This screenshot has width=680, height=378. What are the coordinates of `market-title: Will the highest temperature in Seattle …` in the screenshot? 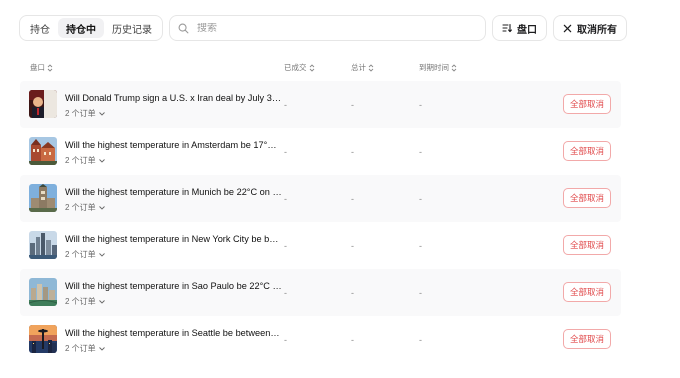 It's located at (173, 333).